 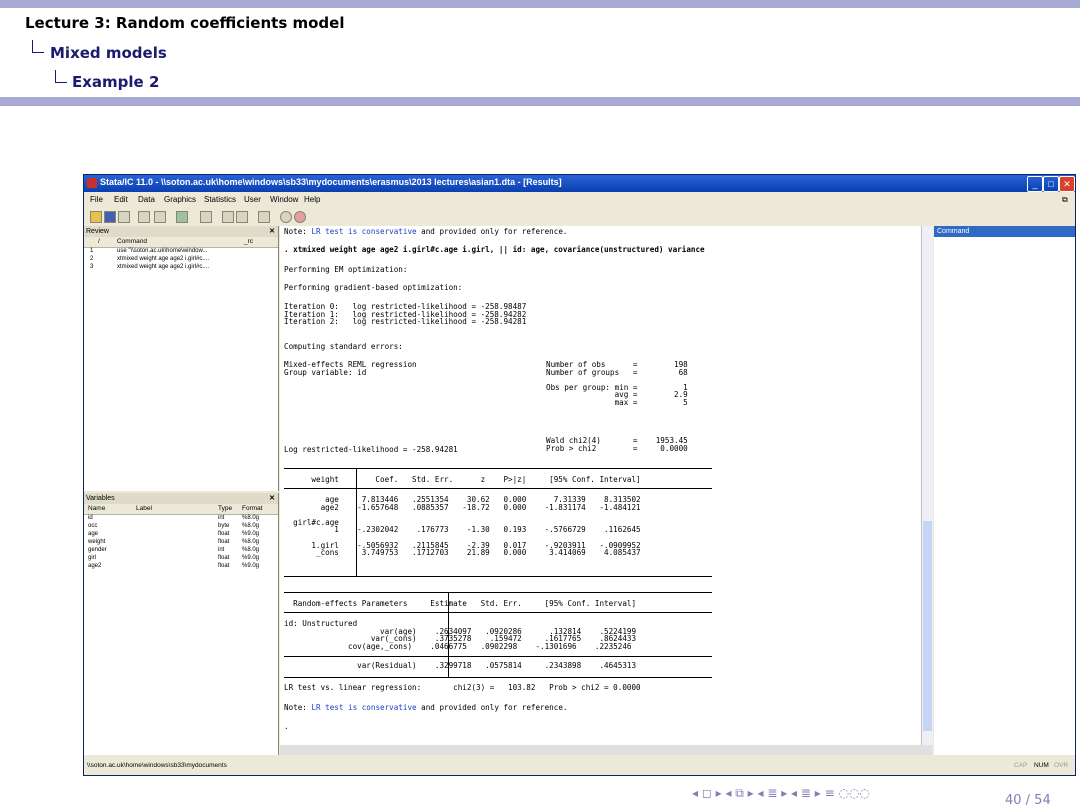 What do you see at coordinates (206, 217) in the screenshot?
I see `dofile-icon` at bounding box center [206, 217].